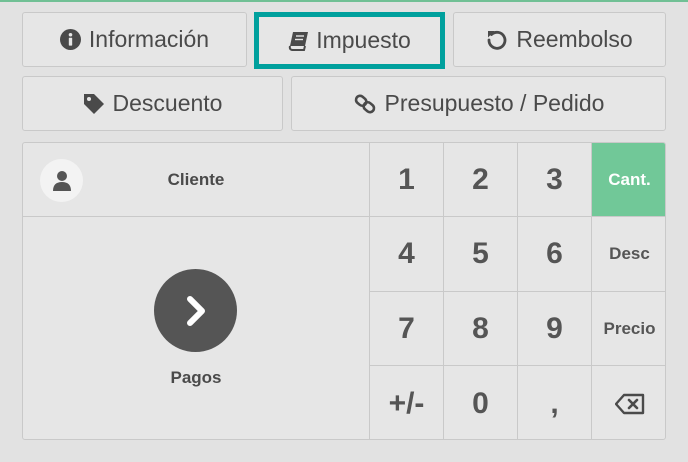 The image size is (688, 462). I want to click on numpad-key-3: 3, so click(555, 180).